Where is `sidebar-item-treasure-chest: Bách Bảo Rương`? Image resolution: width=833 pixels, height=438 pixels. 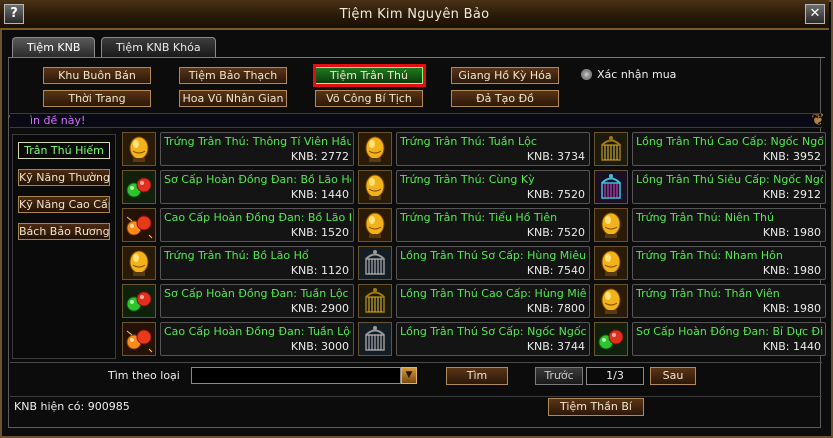 sidebar-item-treasure-chest: Bách Bảo Rương is located at coordinates (64, 231).